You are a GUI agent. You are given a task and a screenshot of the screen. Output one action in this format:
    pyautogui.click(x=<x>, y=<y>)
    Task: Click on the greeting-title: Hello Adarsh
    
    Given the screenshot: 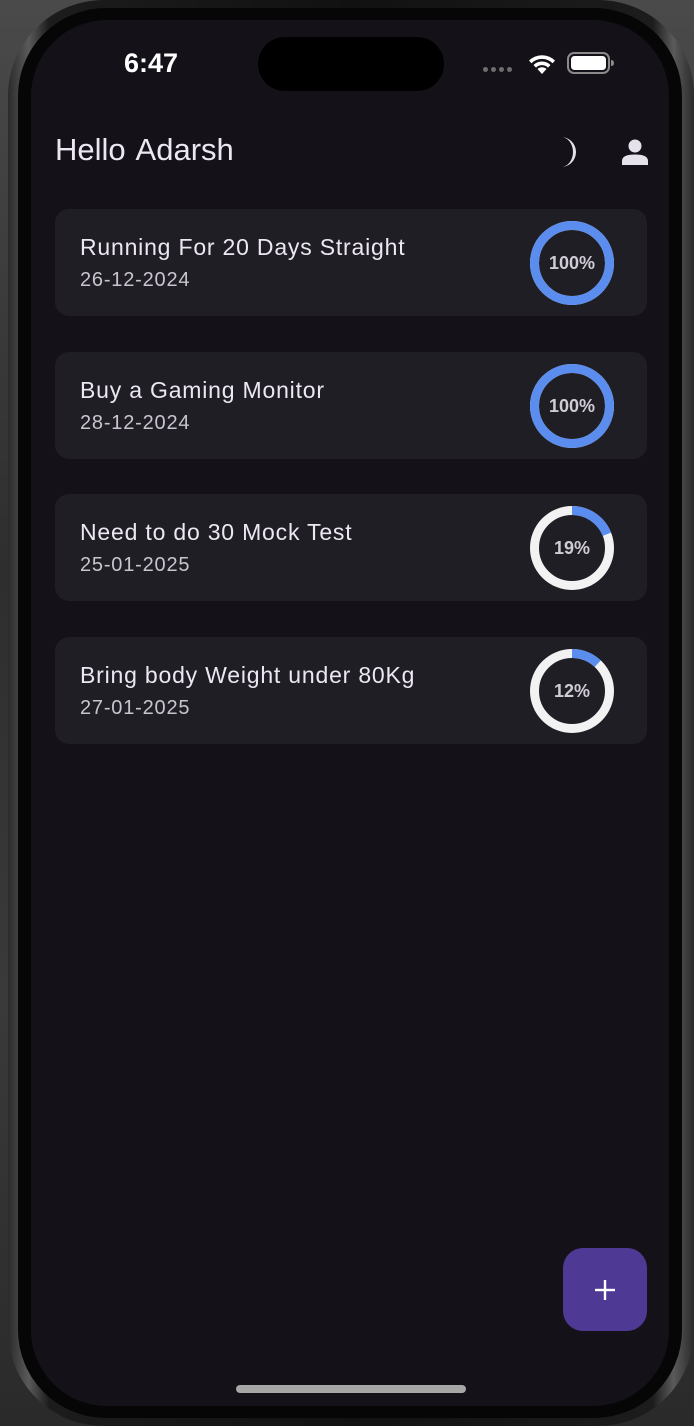 What is the action you would take?
    pyautogui.click(x=144, y=149)
    